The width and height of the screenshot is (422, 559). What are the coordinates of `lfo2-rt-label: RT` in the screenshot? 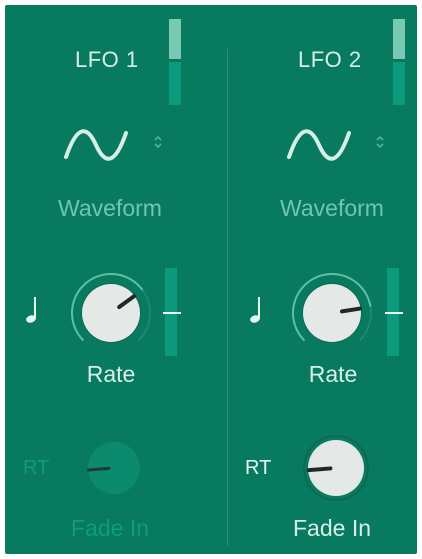 It's located at (258, 468).